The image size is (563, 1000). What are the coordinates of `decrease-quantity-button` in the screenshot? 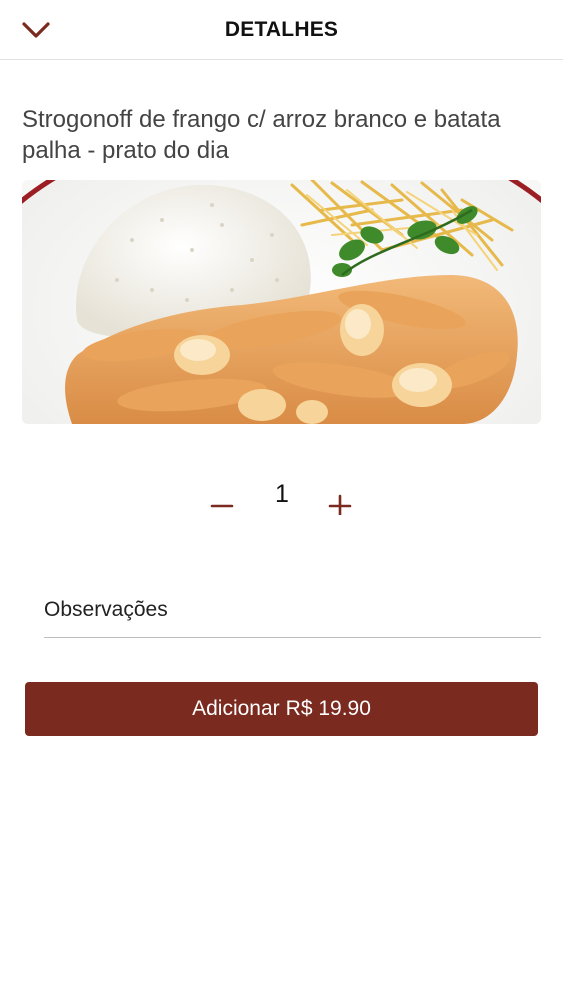 It's located at (222, 503).